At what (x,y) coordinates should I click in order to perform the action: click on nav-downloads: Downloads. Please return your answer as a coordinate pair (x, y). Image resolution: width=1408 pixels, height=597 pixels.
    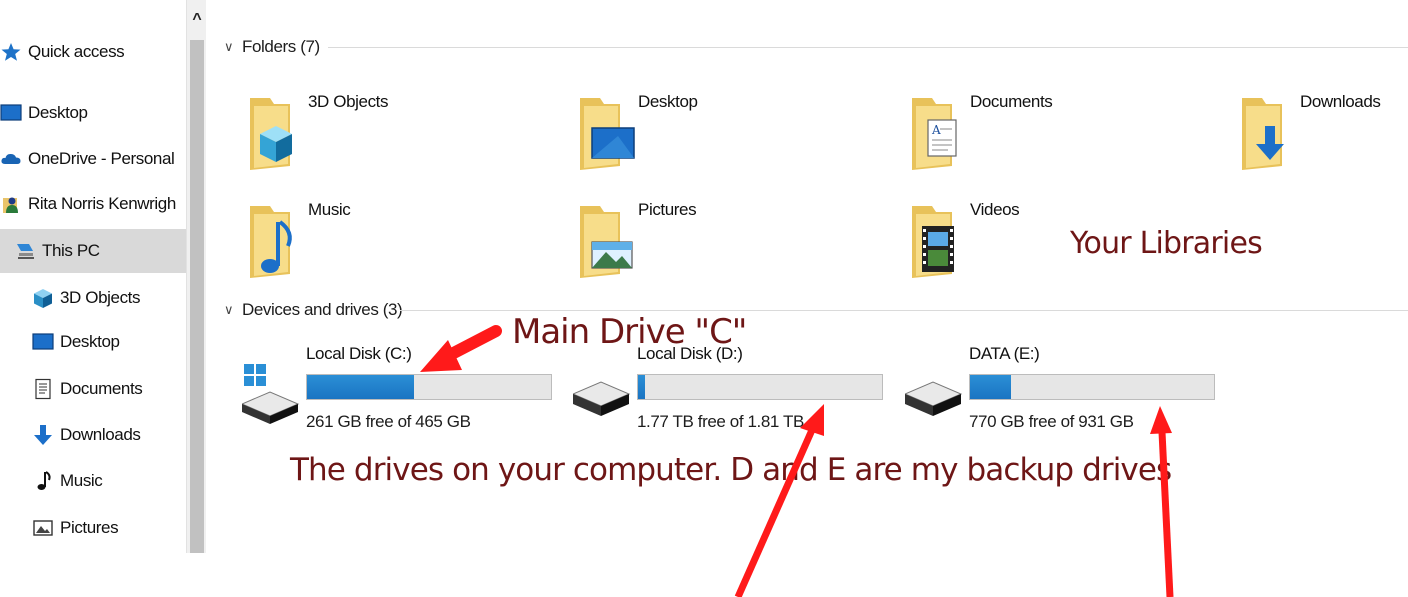
    Looking at the image, I should click on (93, 435).